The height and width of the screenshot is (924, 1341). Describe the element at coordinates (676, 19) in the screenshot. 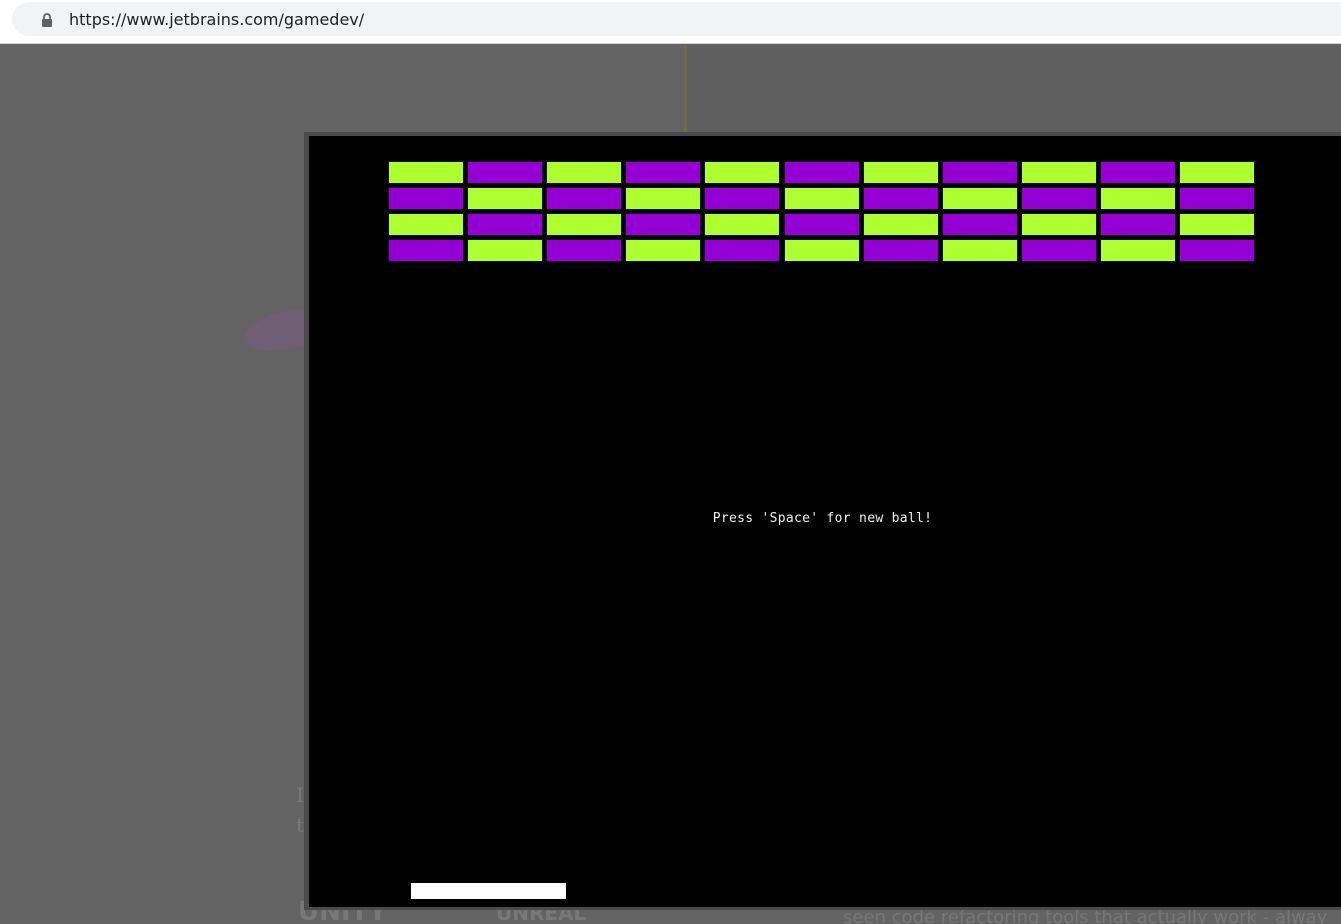

I see `url-field: https://www.jetbrains.com/gamedev/` at that location.